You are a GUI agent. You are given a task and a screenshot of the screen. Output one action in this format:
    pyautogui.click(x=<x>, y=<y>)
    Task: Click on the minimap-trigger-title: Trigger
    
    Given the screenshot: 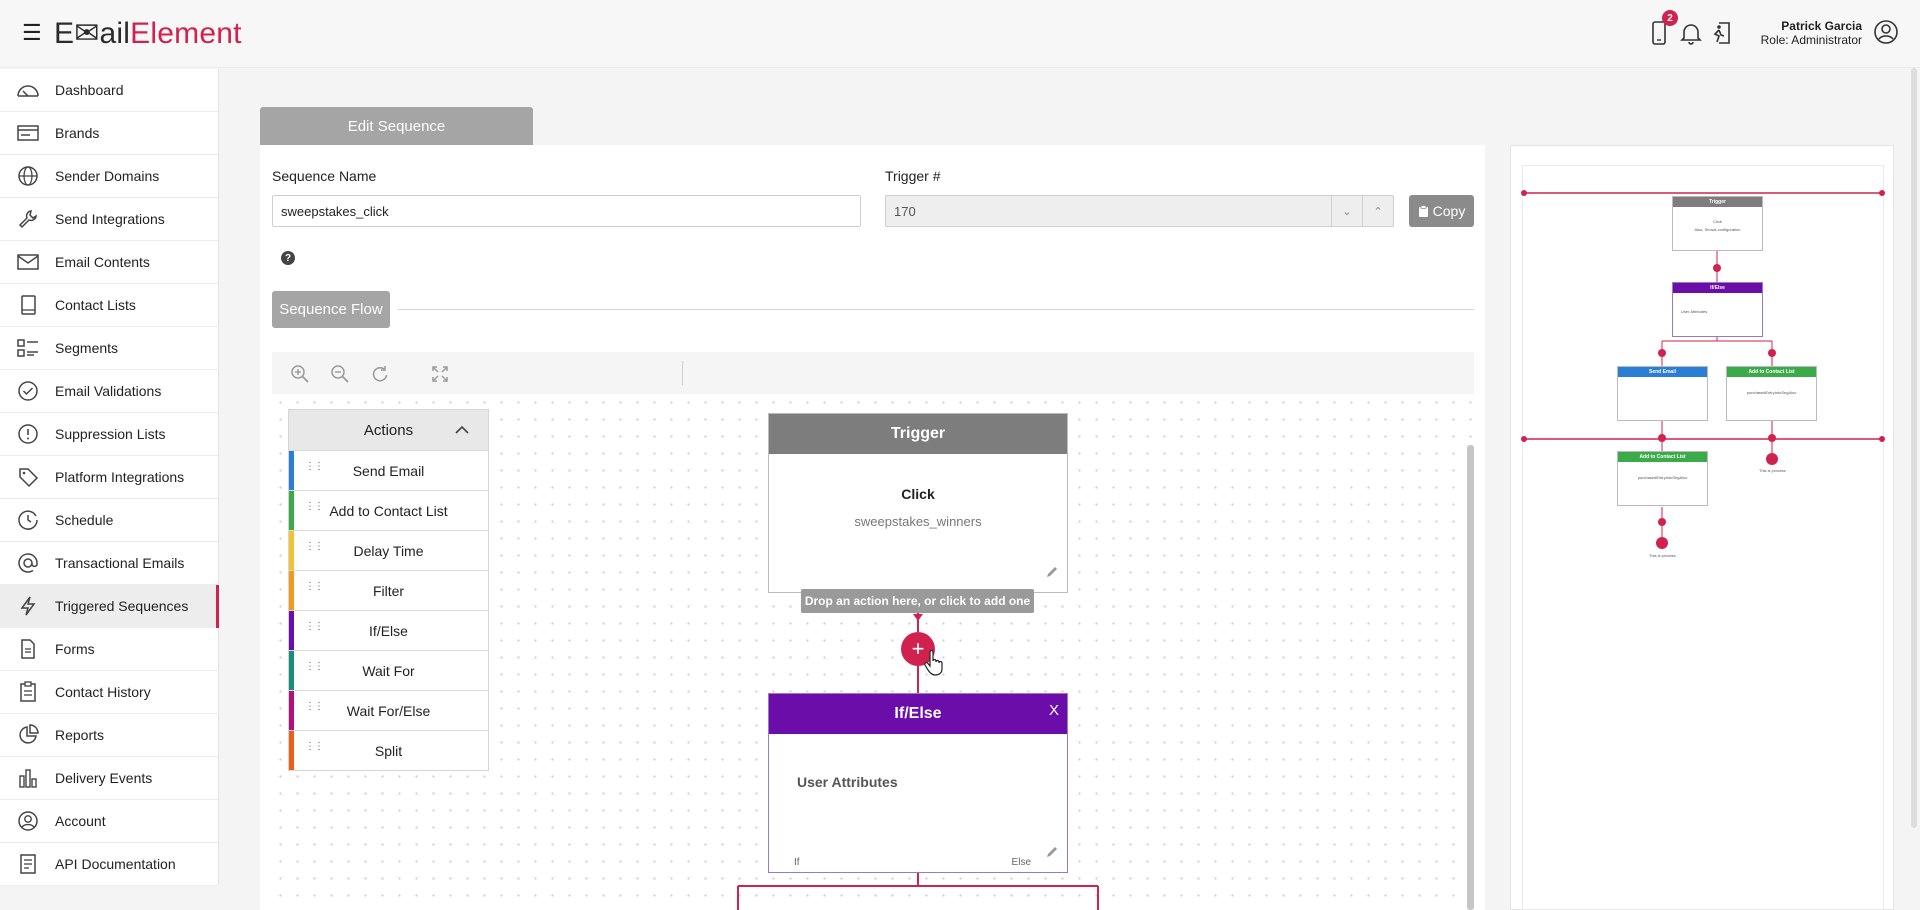 What is the action you would take?
    pyautogui.click(x=1717, y=202)
    